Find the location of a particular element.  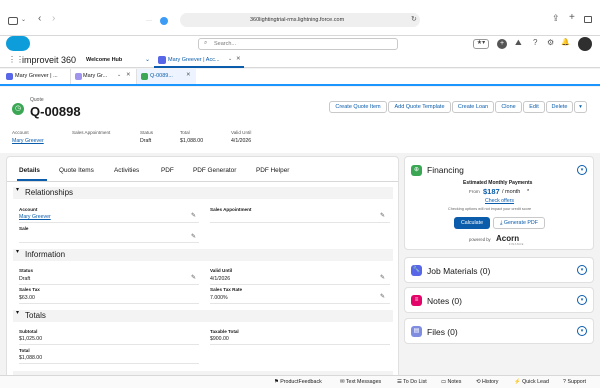

edit-button: Edit is located at coordinates (534, 107).